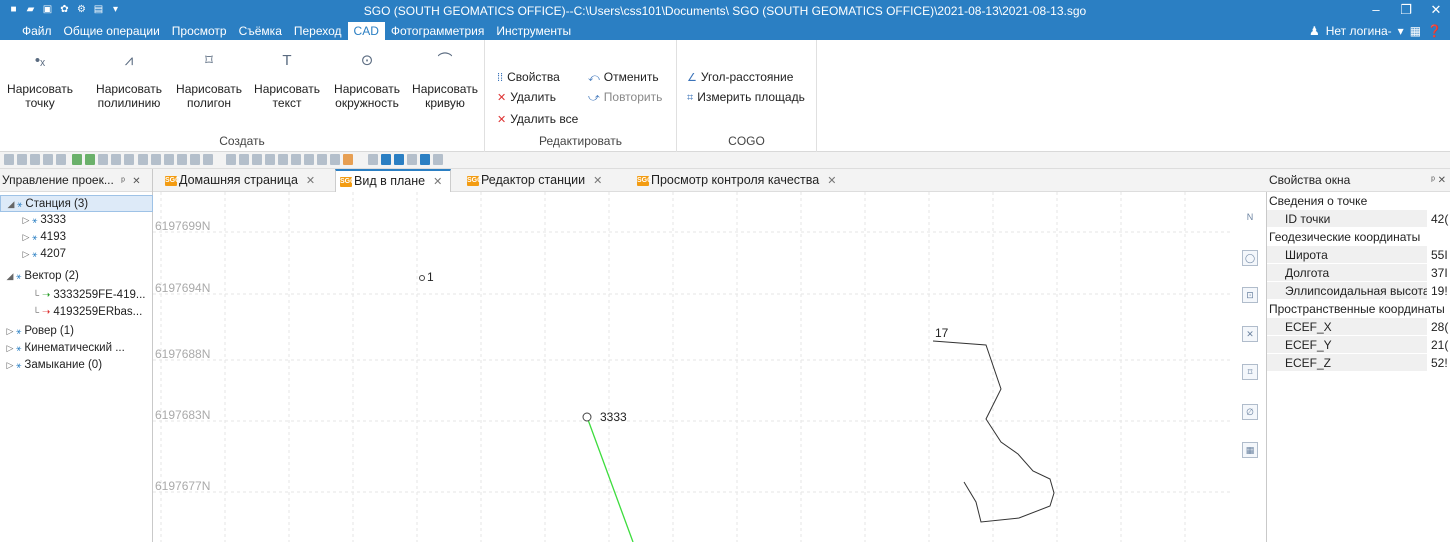  What do you see at coordinates (1358, 219) in the screenshot?
I see `property-row: ID точки 42(` at bounding box center [1358, 219].